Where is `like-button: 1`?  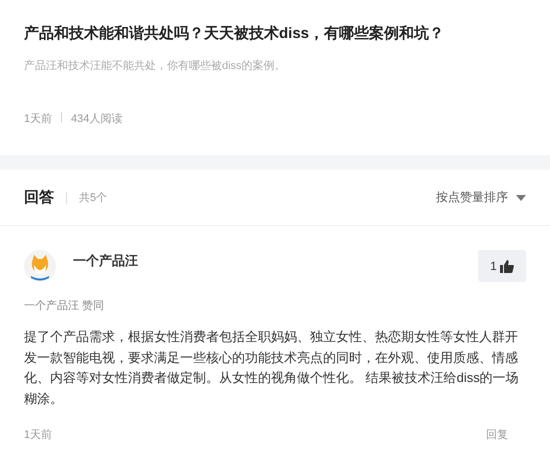
like-button: 1 is located at coordinates (502, 266).